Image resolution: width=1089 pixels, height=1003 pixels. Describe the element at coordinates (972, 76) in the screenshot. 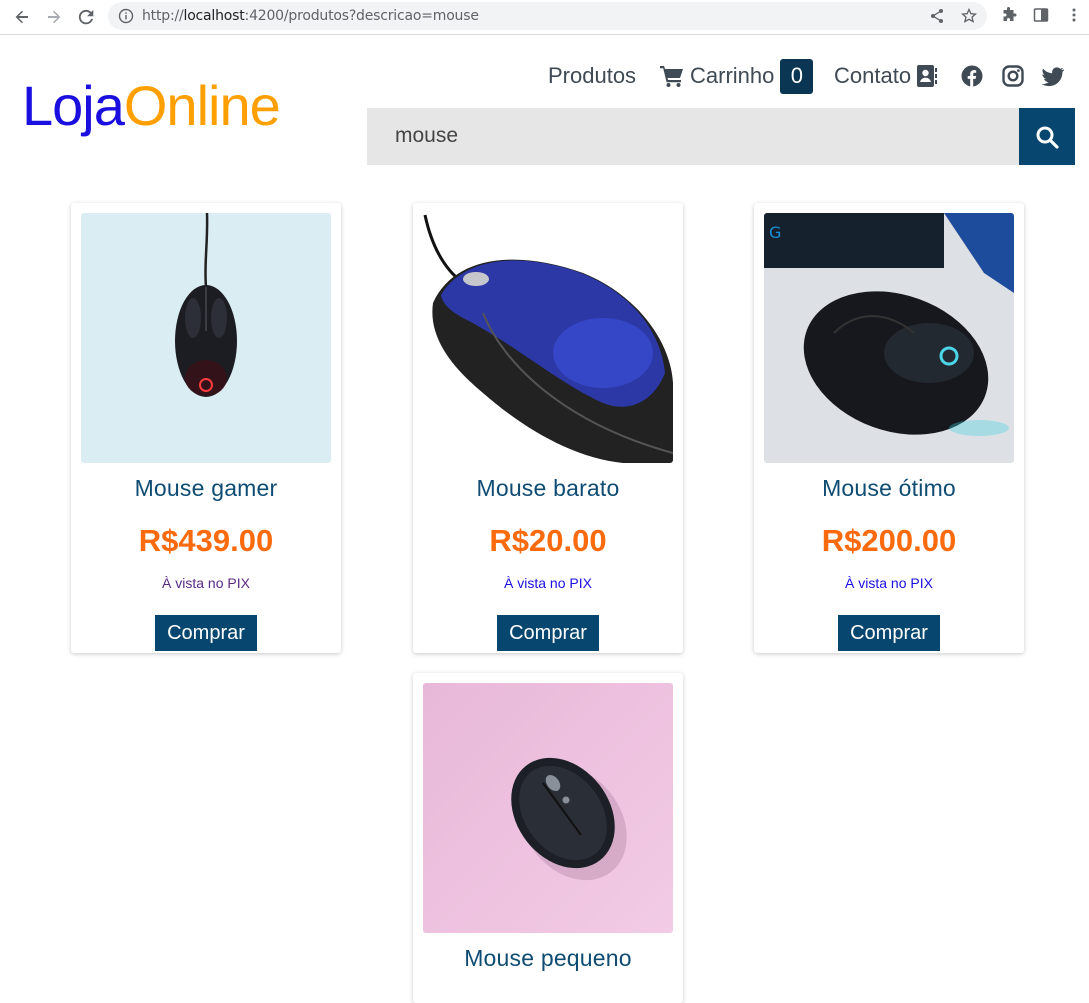

I see `facebook-icon` at that location.